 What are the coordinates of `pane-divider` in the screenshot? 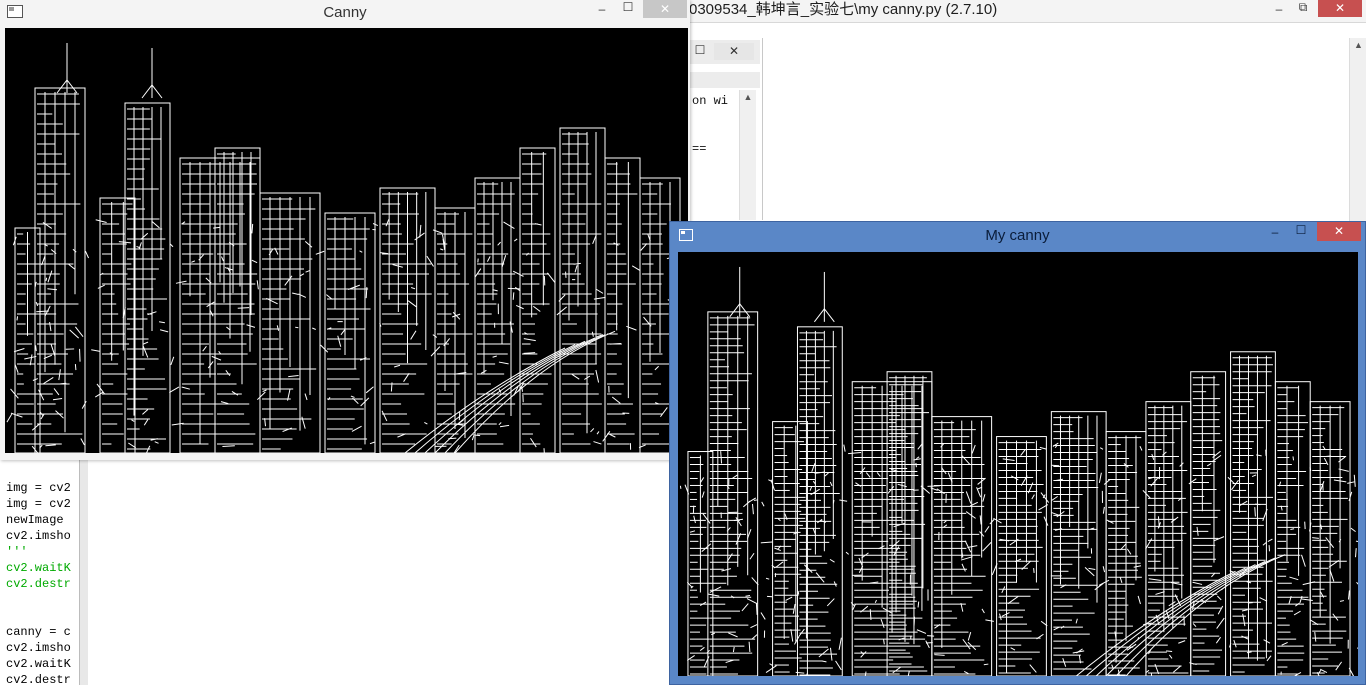 It's located at (762, 129).